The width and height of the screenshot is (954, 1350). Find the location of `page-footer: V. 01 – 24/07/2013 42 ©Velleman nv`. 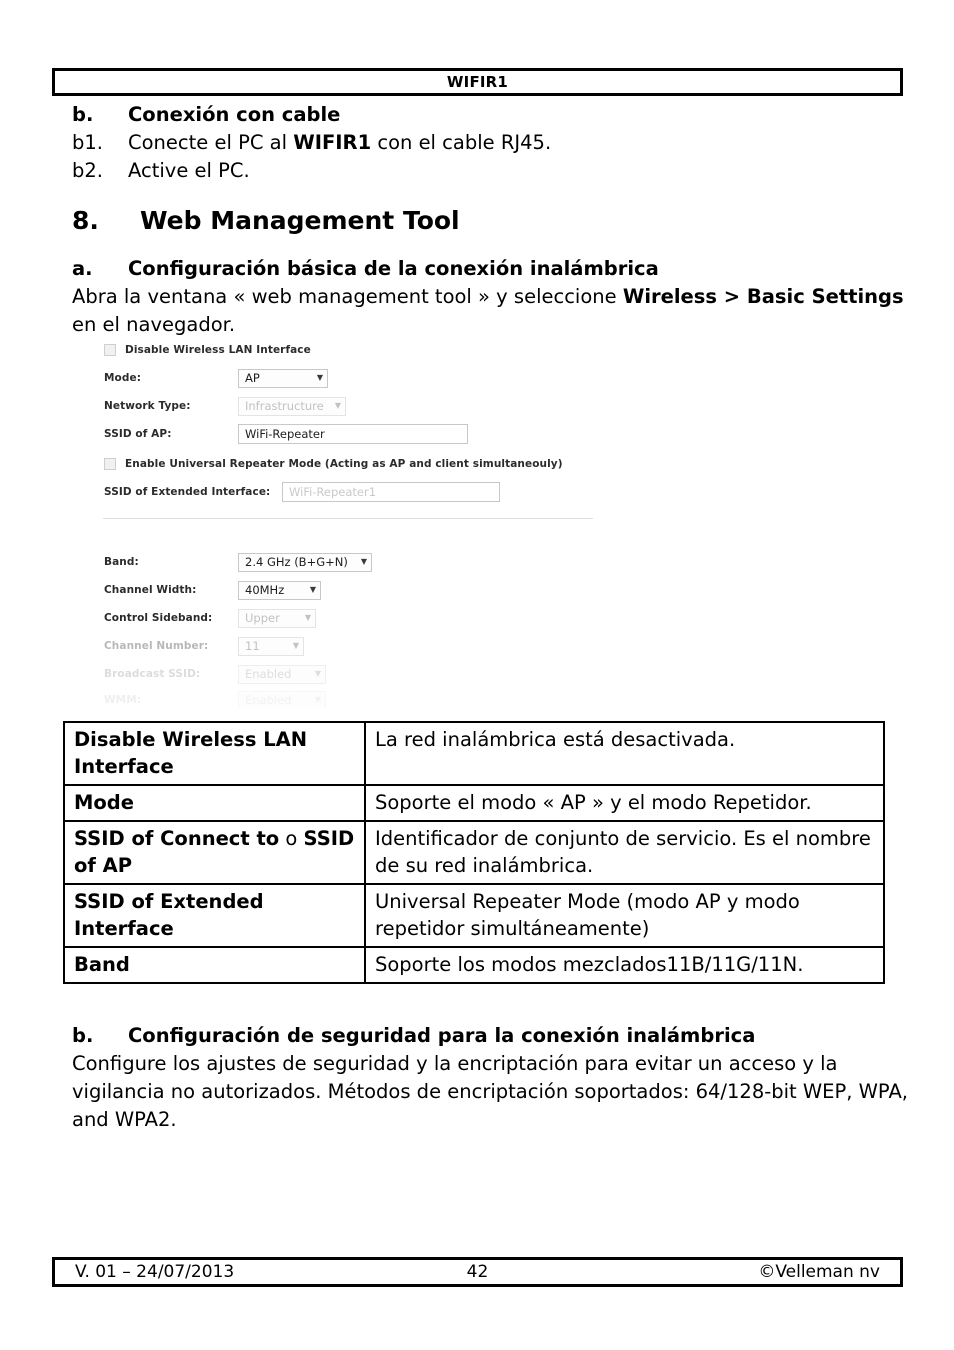

page-footer: V. 01 – 24/07/2013 42 ©Velleman nv is located at coordinates (477, 1272).